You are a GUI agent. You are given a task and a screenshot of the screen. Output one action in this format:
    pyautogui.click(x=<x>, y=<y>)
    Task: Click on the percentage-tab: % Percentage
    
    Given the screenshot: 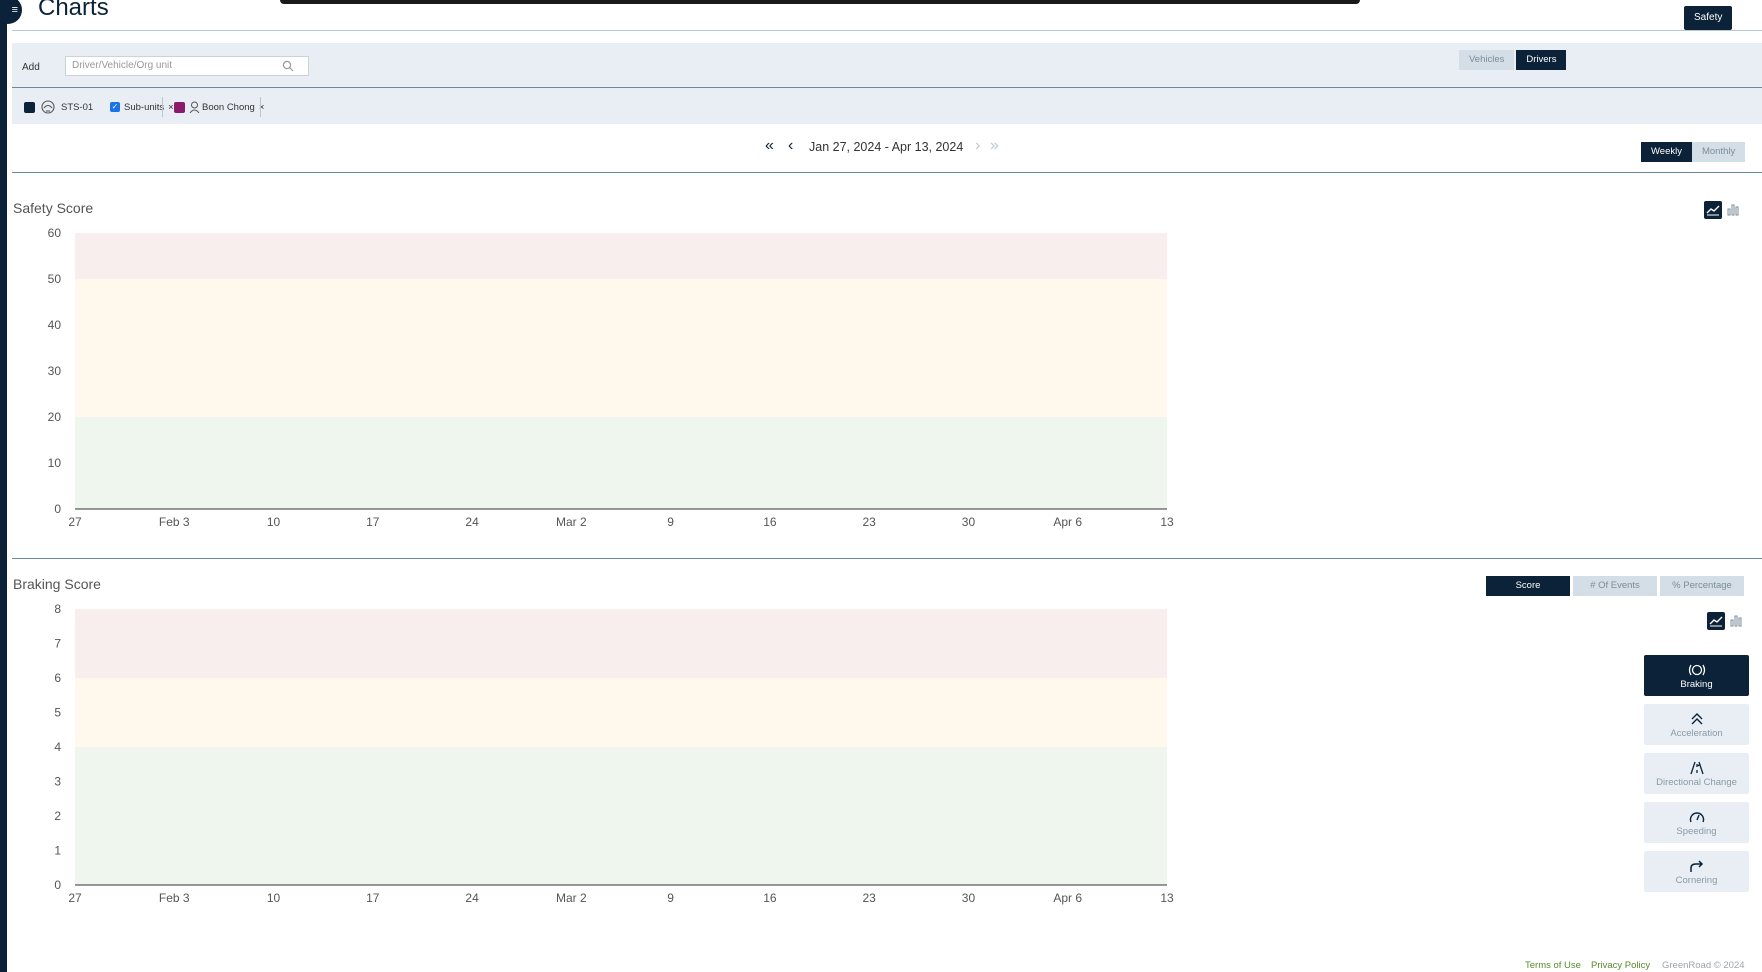 What is the action you would take?
    pyautogui.click(x=1702, y=586)
    